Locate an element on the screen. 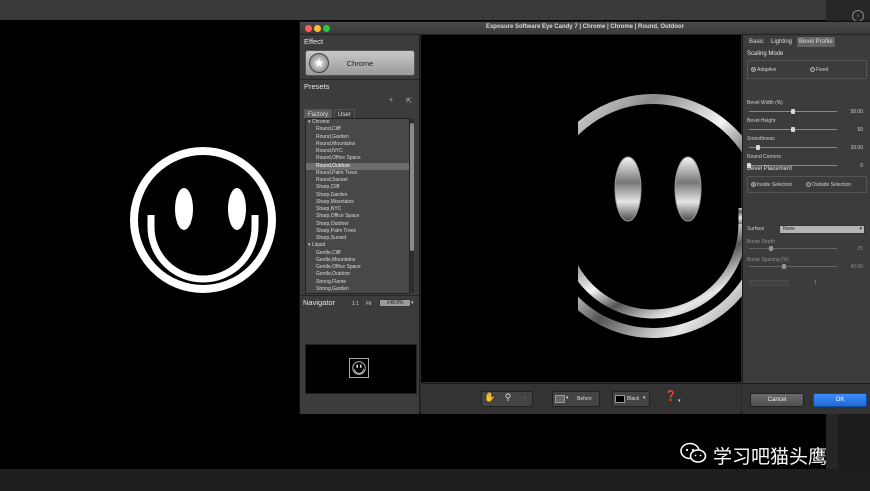 This screenshot has width=870, height=491. preview-toolbar: ✋ ⚲ ◦ ▾ Before Black ▾ ❓ ▾ is located at coordinates (581, 398).